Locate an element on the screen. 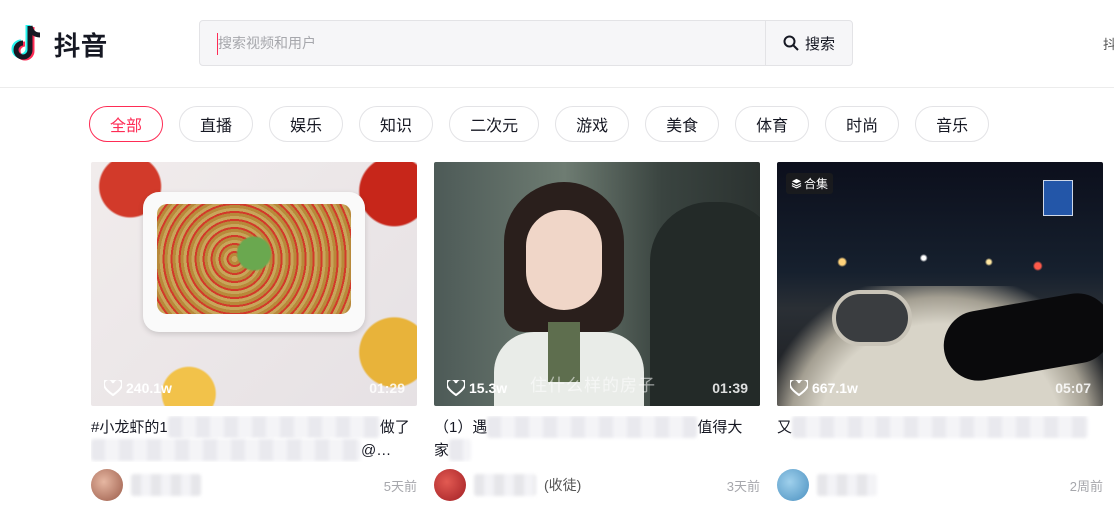 The height and width of the screenshot is (532, 1114). category-tabs: 全部 直播 娱乐 知识 二次元 游戏 美食 体育 时尚 音乐 is located at coordinates (547, 124).